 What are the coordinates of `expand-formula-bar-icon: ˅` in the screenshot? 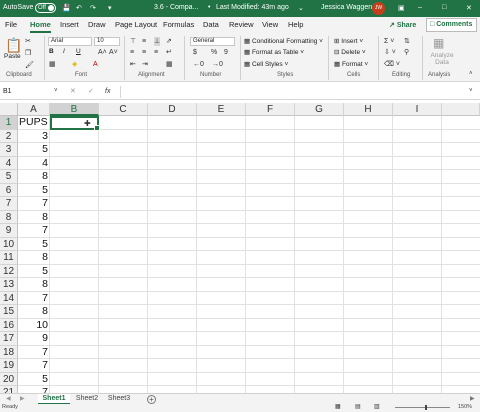 It's located at (471, 91).